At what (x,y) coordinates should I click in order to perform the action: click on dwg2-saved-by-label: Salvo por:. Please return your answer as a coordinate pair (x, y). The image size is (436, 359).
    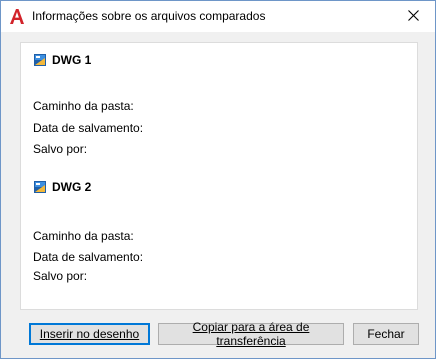
    Looking at the image, I should click on (60, 276).